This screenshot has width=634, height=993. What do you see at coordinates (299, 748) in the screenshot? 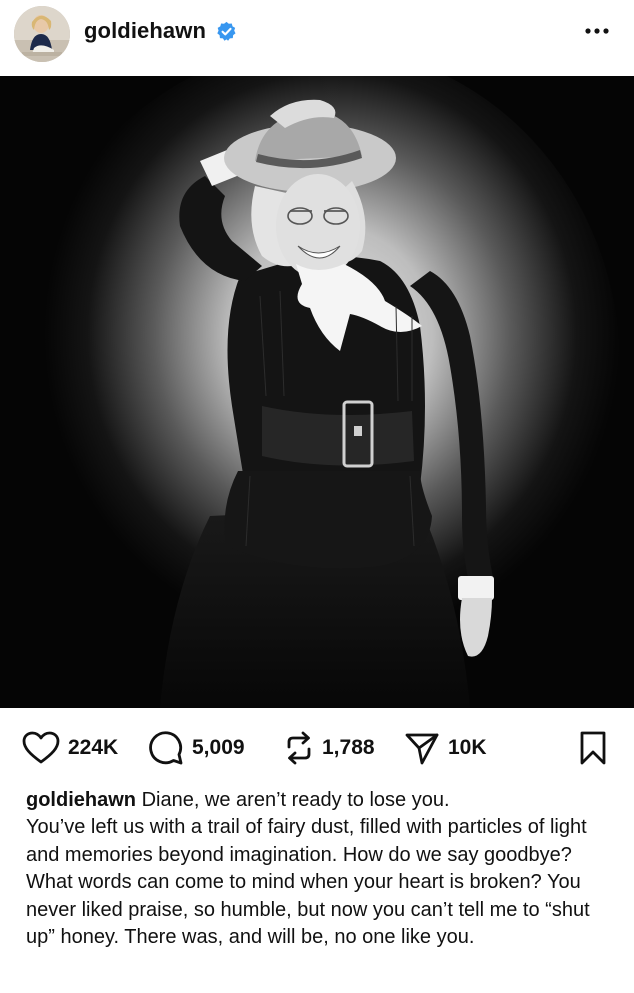
I see `repost-icon` at bounding box center [299, 748].